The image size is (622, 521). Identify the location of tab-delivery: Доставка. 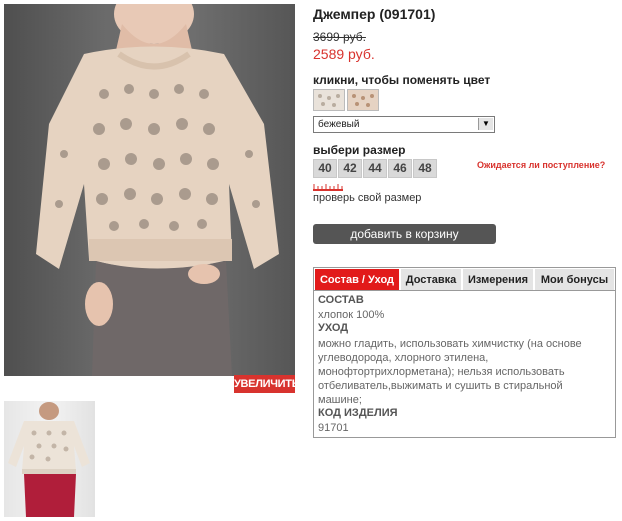
(431, 280).